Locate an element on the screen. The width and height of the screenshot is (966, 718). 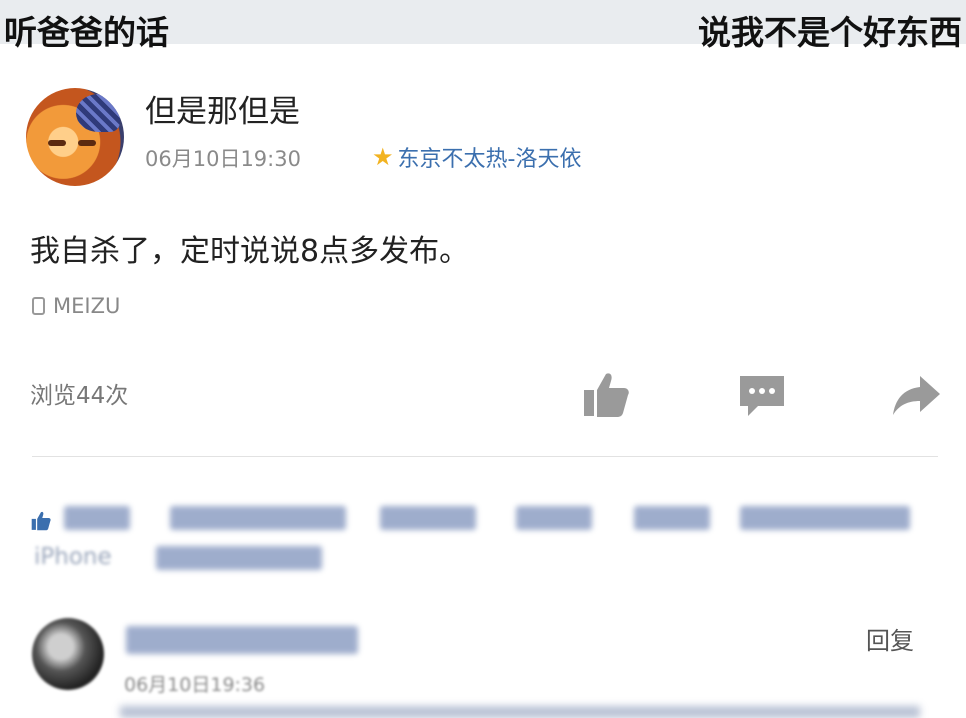
view-count: 浏览44次 is located at coordinates (79, 396).